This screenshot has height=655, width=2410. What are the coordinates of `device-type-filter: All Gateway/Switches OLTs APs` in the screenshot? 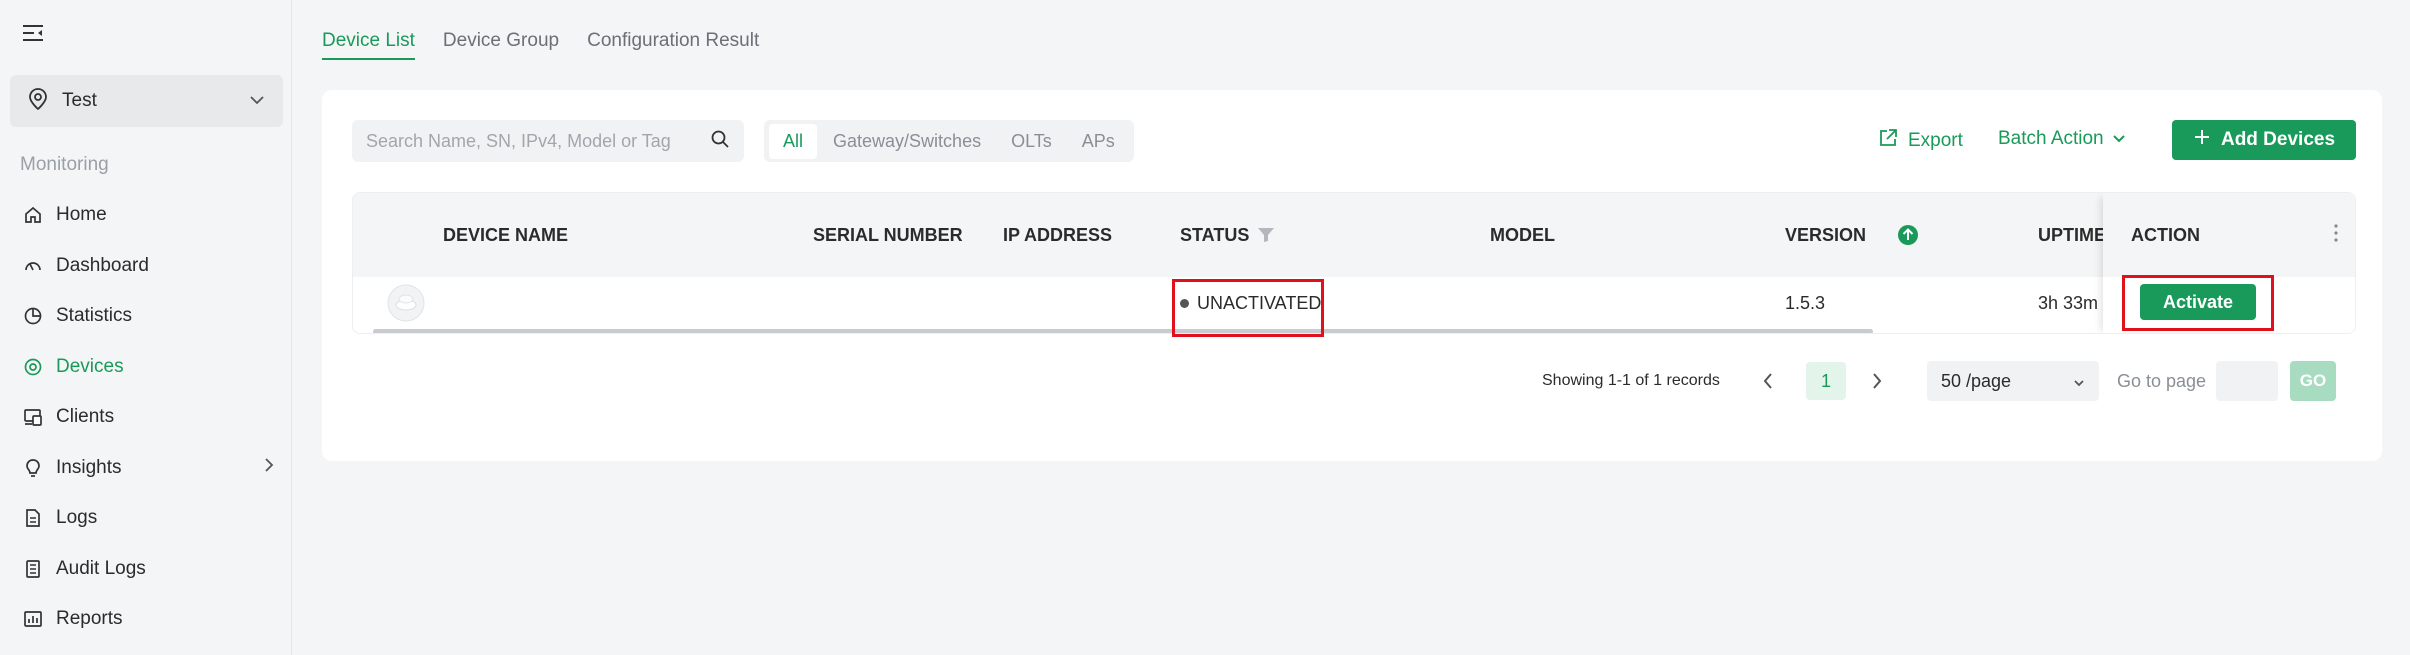 It's located at (949, 141).